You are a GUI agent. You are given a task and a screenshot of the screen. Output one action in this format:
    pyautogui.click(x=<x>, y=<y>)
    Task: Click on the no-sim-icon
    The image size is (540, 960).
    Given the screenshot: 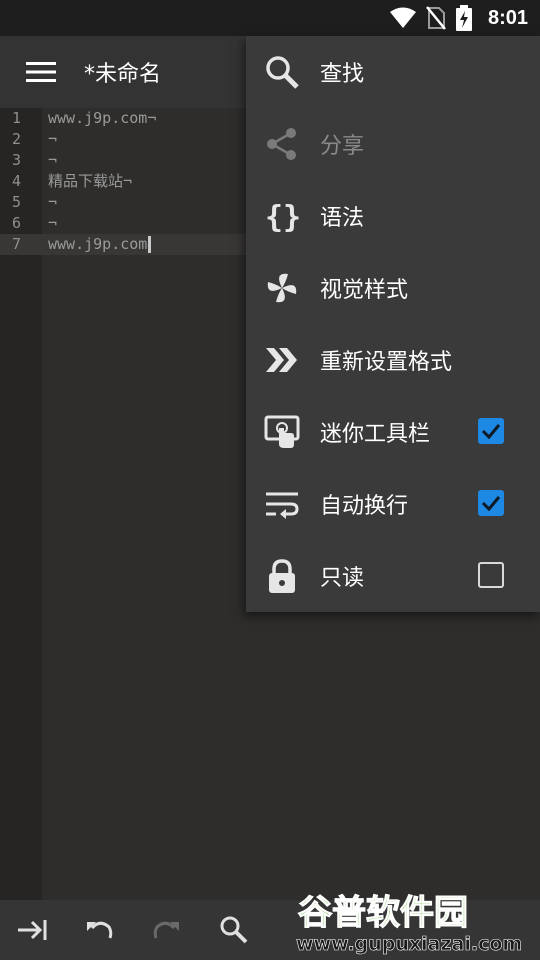 What is the action you would take?
    pyautogui.click(x=436, y=18)
    